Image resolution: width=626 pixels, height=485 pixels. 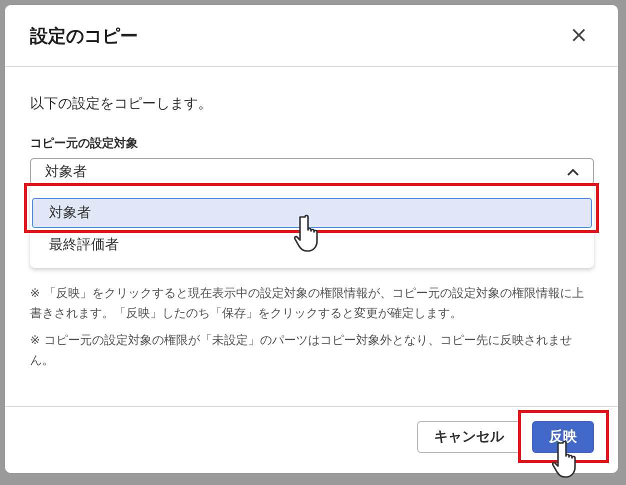 I want to click on cancel-button: キャンセル, so click(x=469, y=437).